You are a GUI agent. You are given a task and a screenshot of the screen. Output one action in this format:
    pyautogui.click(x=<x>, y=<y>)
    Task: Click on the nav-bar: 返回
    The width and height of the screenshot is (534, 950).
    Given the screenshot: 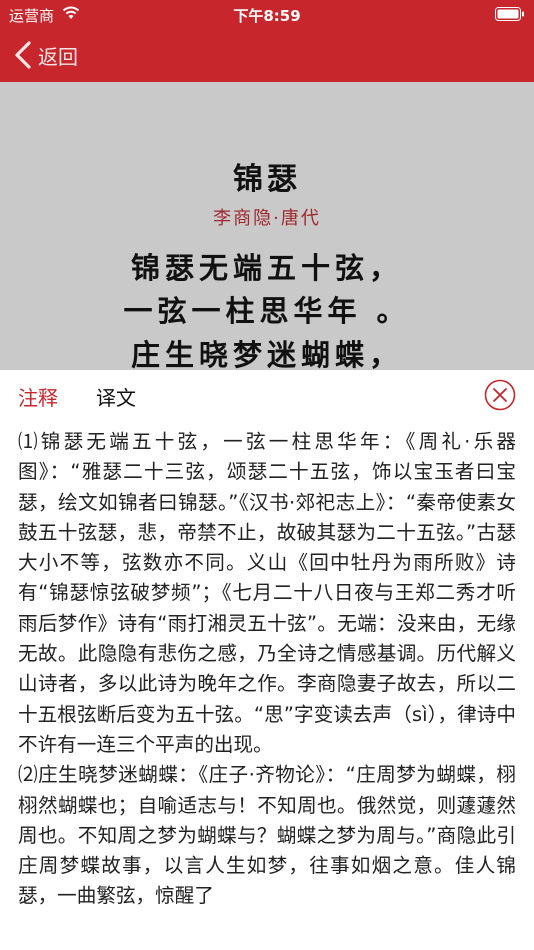 What is the action you would take?
    pyautogui.click(x=267, y=55)
    